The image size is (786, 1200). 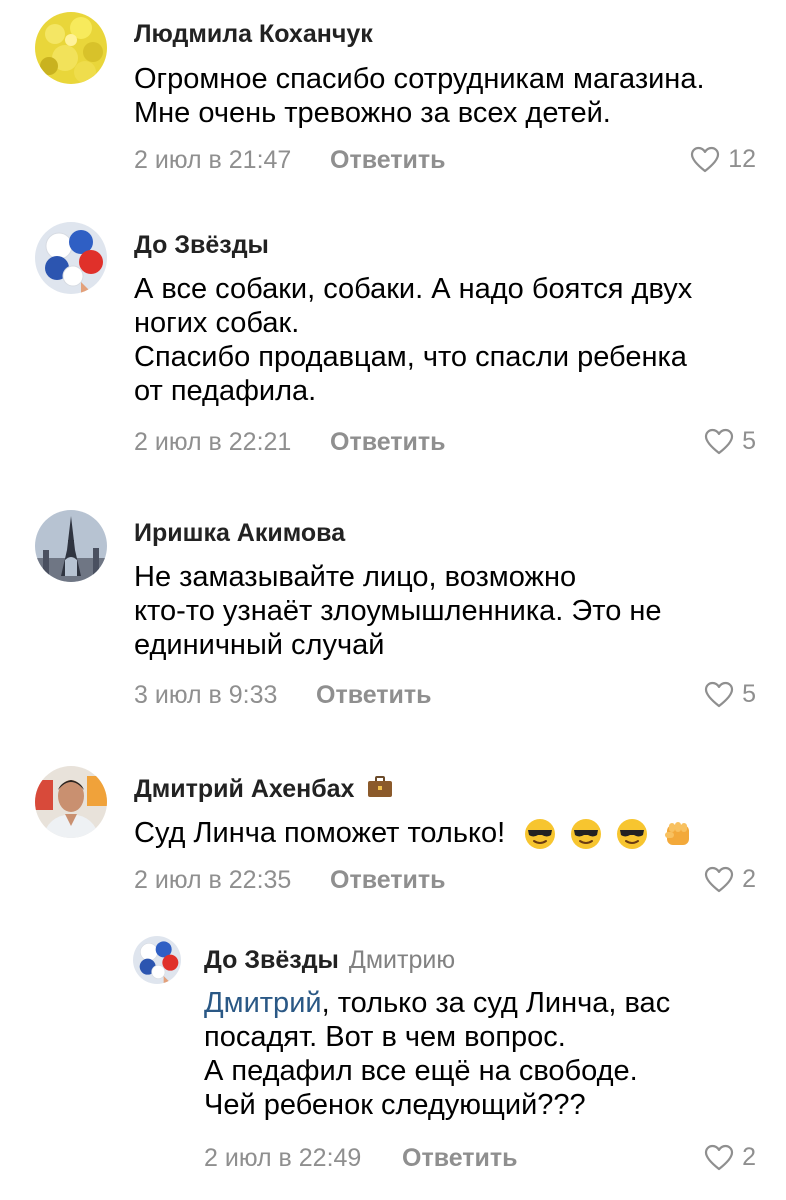 What do you see at coordinates (263, 1003) in the screenshot?
I see `mention-link: Дмитрий` at bounding box center [263, 1003].